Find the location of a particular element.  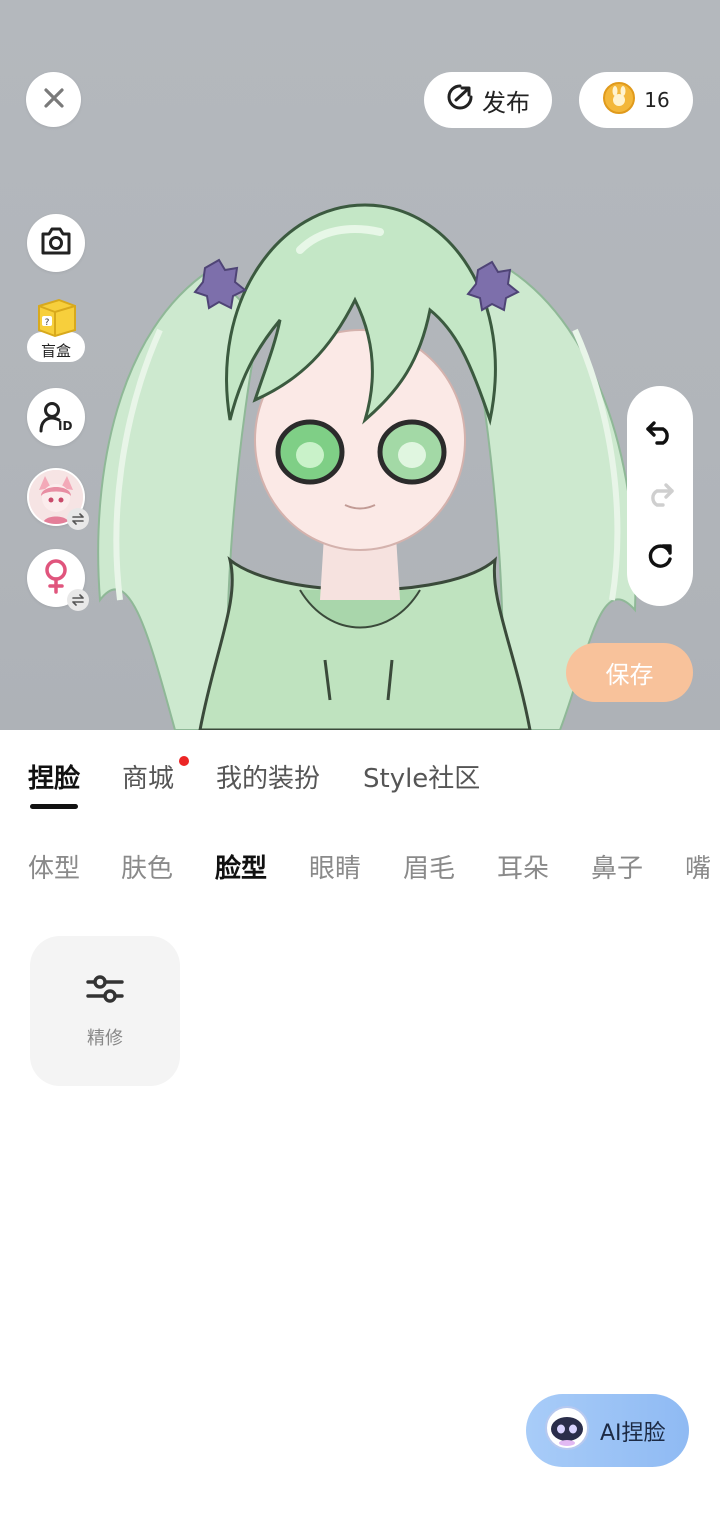

main-tabs: 捏脸 商城 我的装扮 Style社区 is located at coordinates (360, 780).